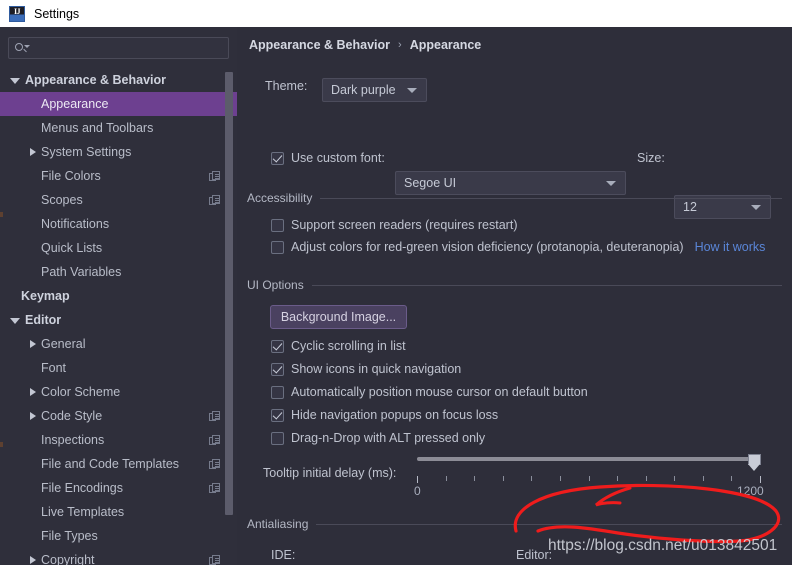 The height and width of the screenshot is (565, 792). What do you see at coordinates (118, 80) in the screenshot?
I see `sidebar-item-appearance-behavior: Appearance & Behavior` at bounding box center [118, 80].